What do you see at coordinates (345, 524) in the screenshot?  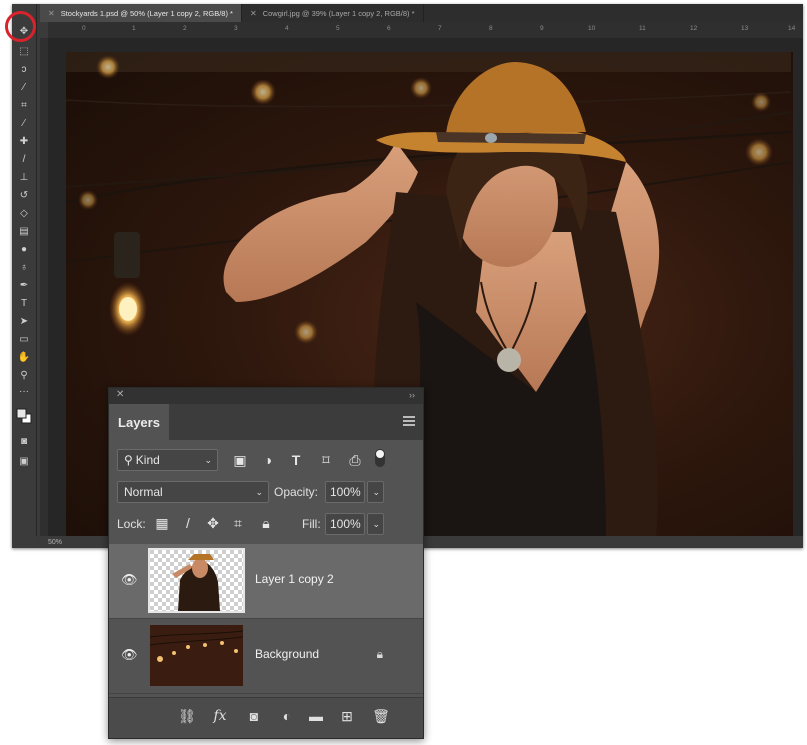 I see `fill-input: 100%` at bounding box center [345, 524].